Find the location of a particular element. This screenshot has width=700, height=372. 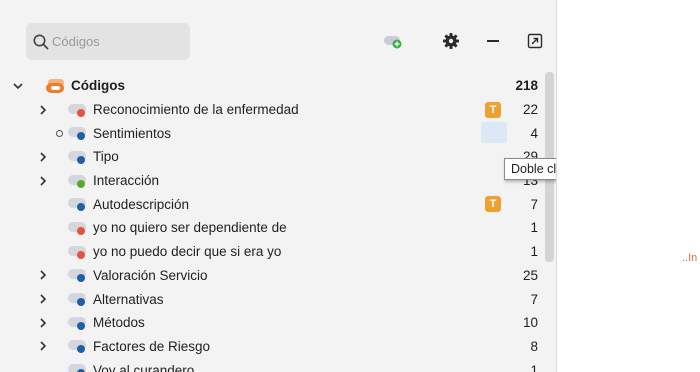

tree-root-codes: Códigos 218 is located at coordinates (272, 86).